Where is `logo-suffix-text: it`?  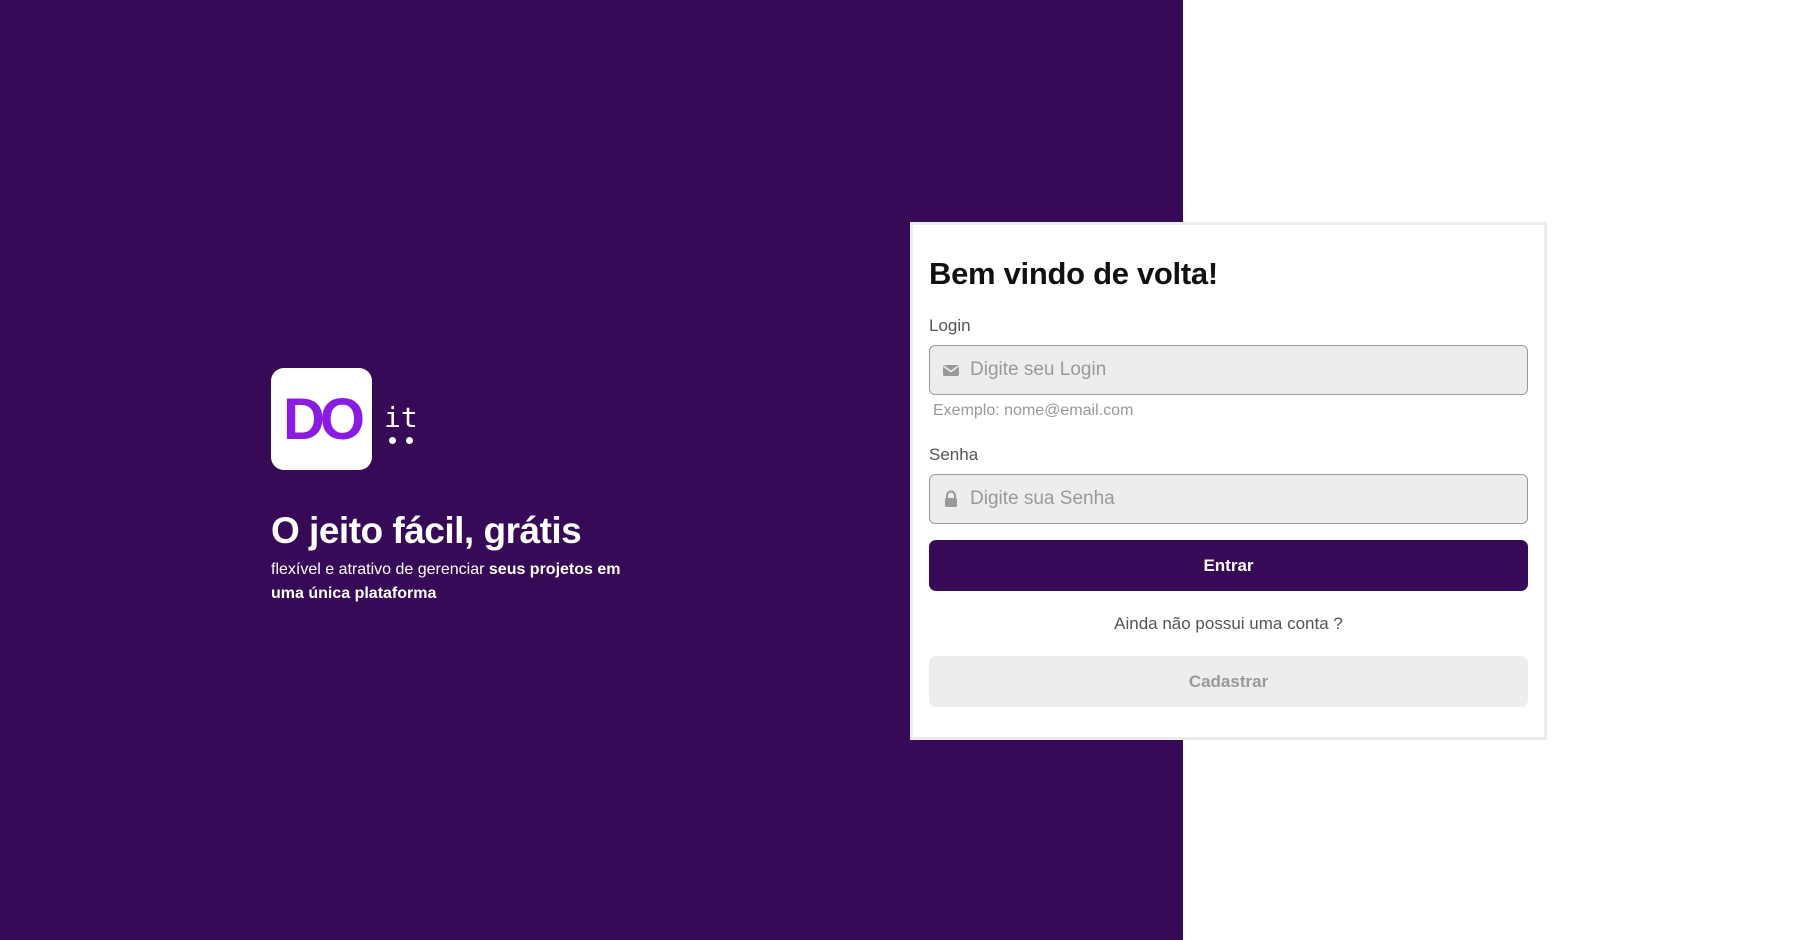 logo-suffix-text: it is located at coordinates (401, 417).